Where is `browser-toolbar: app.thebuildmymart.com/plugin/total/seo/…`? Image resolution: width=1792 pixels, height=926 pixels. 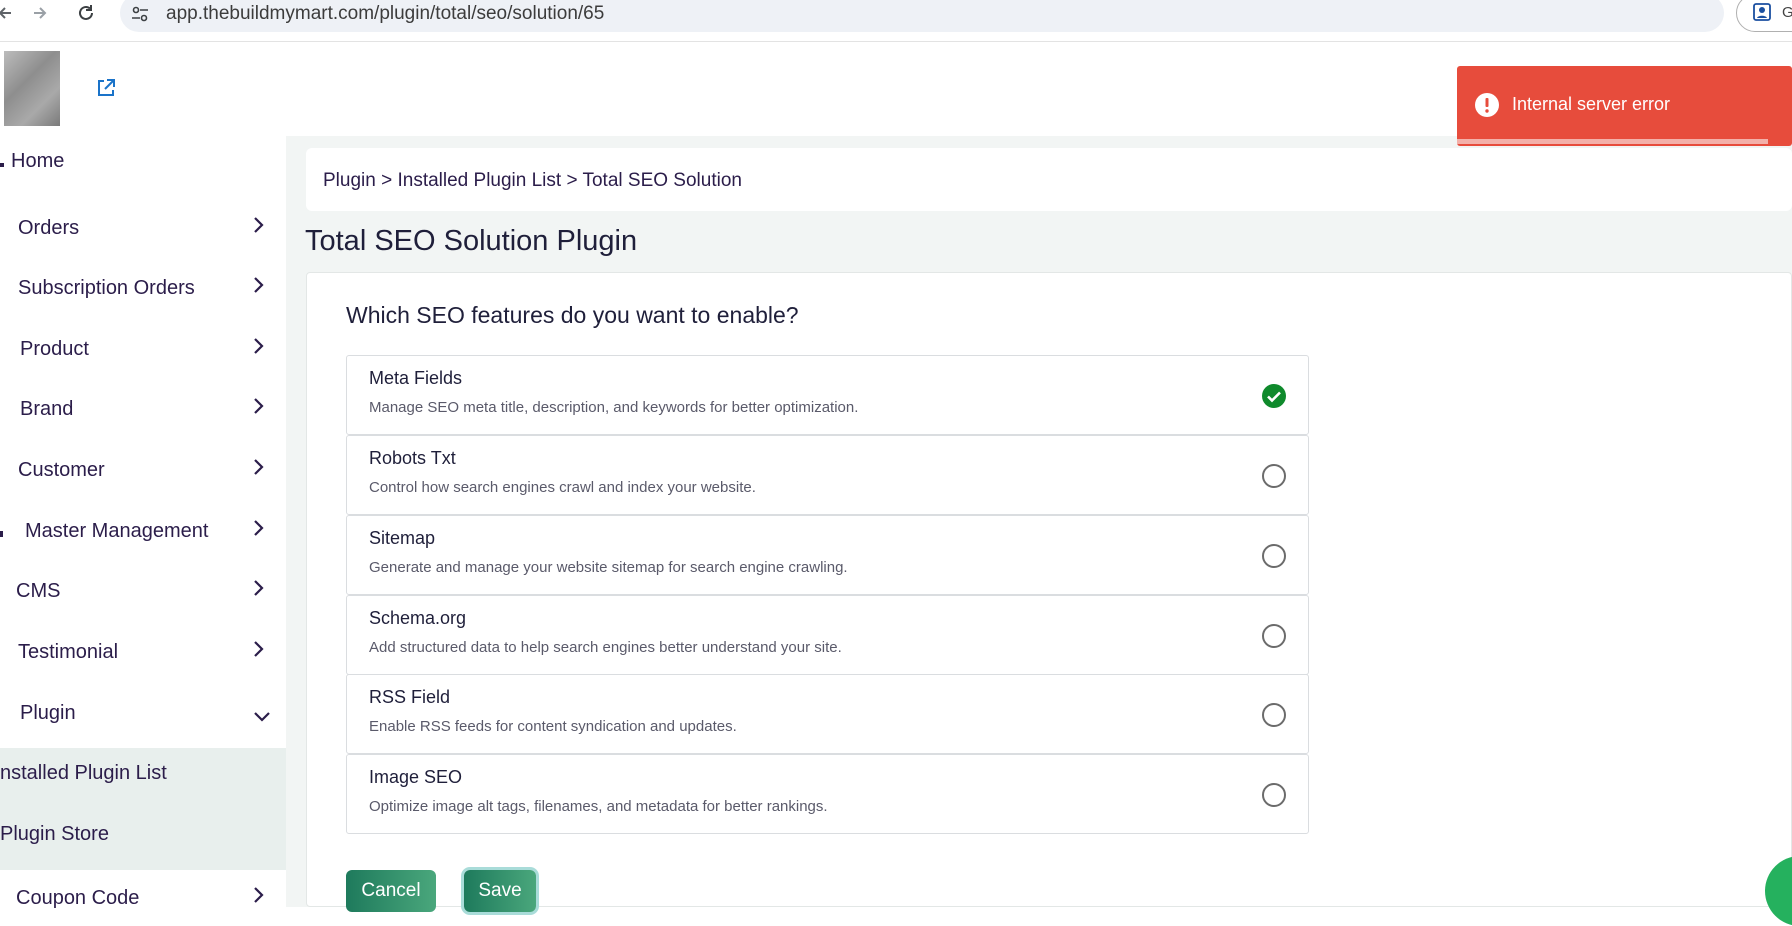
browser-toolbar: app.thebuildmymart.com/plugin/total/seo/… is located at coordinates (896, 21).